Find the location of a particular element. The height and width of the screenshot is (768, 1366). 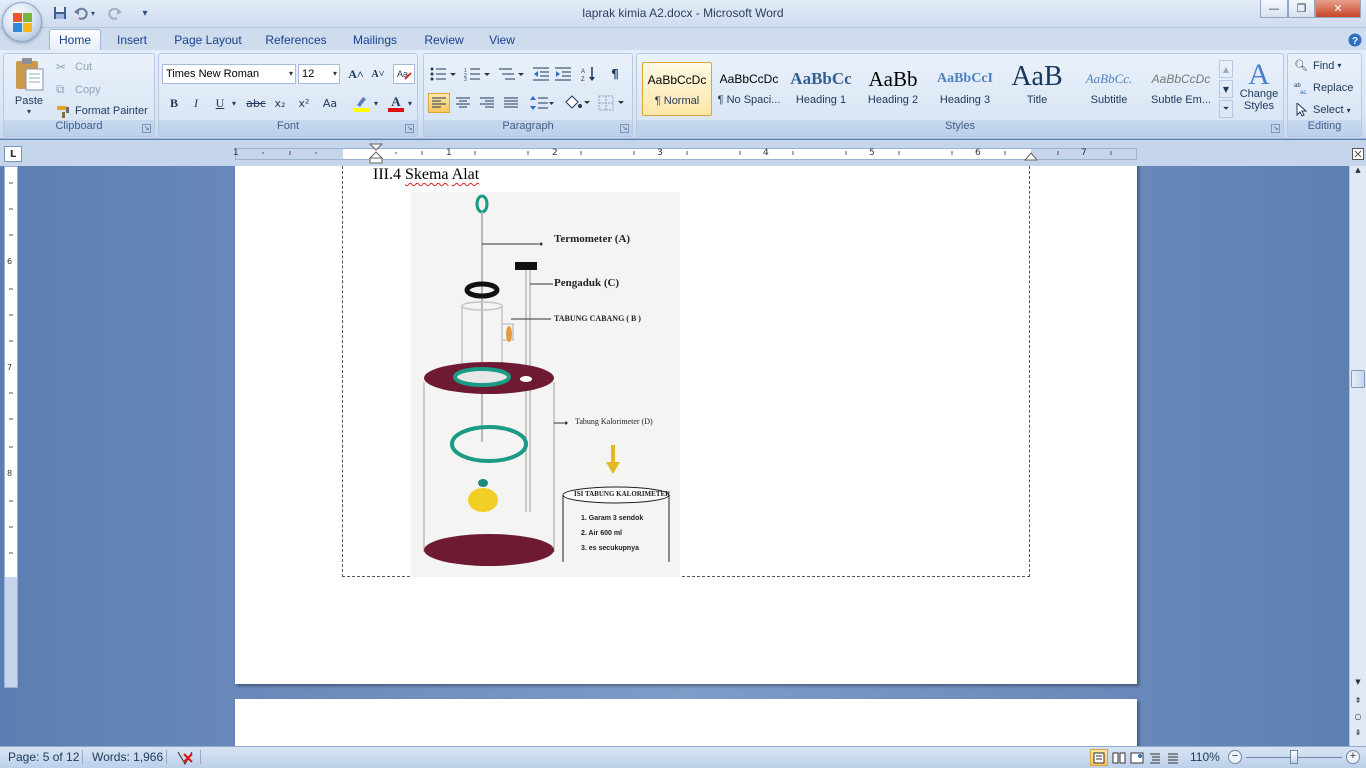

styles-more-button: ⏷ is located at coordinates (1226, 109).